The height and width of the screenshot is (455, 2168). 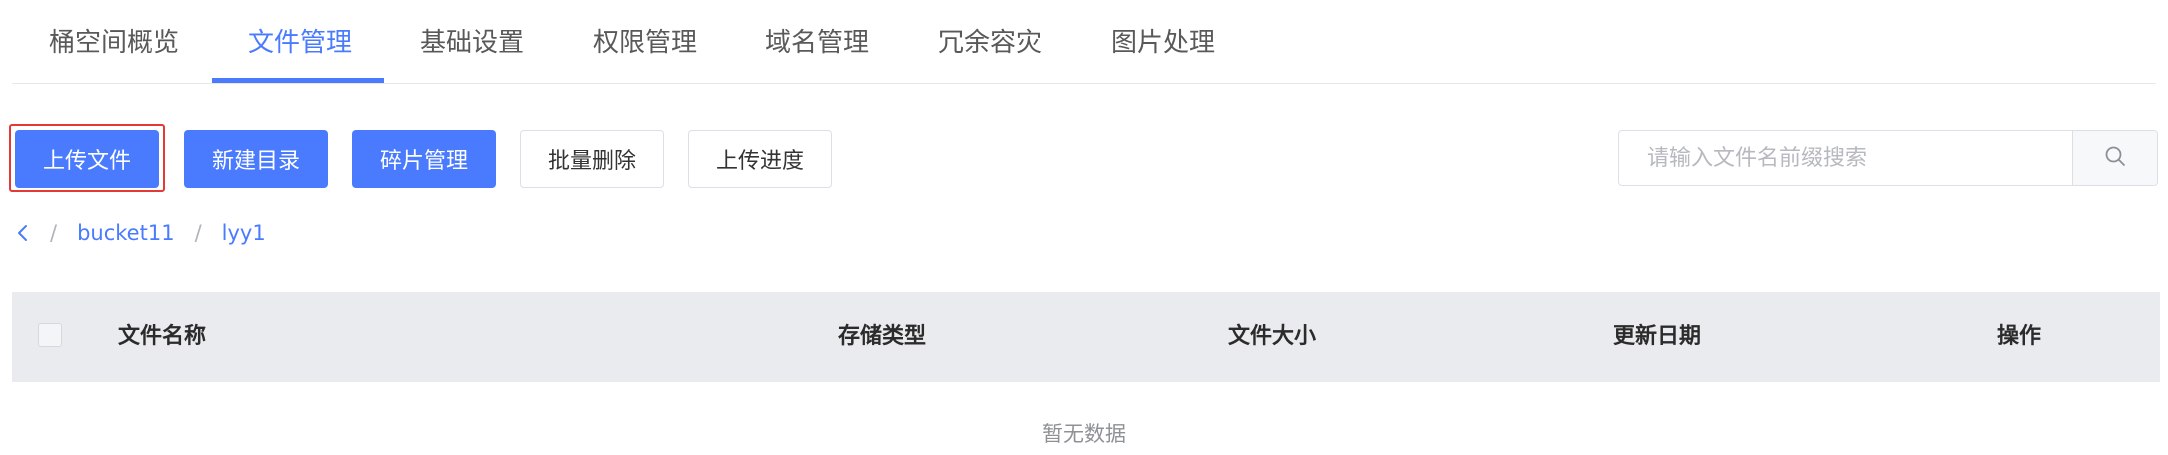 What do you see at coordinates (162, 337) in the screenshot?
I see `column-header-file-name: 文件名称` at bounding box center [162, 337].